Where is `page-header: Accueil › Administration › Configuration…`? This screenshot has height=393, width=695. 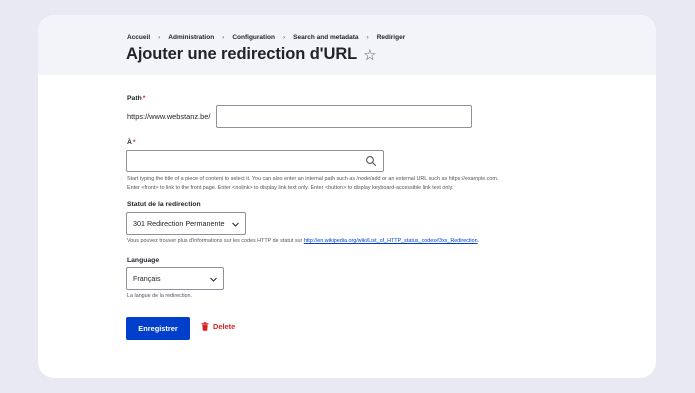 page-header: Accueil › Administration › Configuration… is located at coordinates (347, 45).